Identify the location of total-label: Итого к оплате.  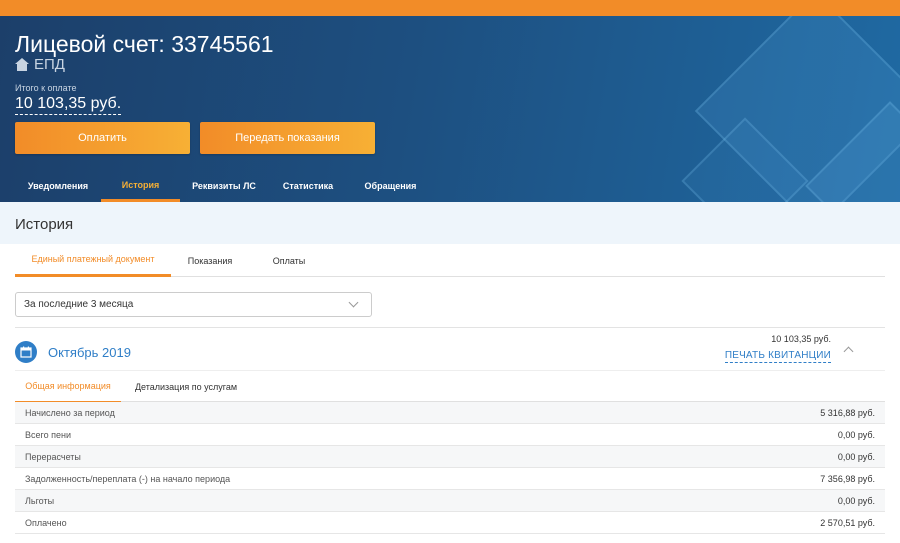
(46, 88).